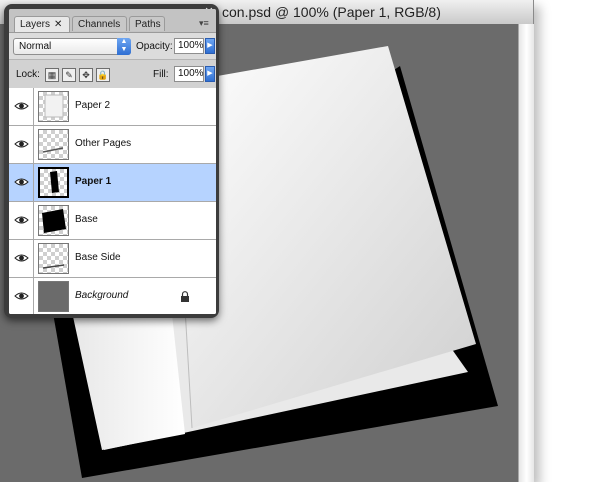  I want to click on lock-all-icon: 🔒, so click(103, 75).